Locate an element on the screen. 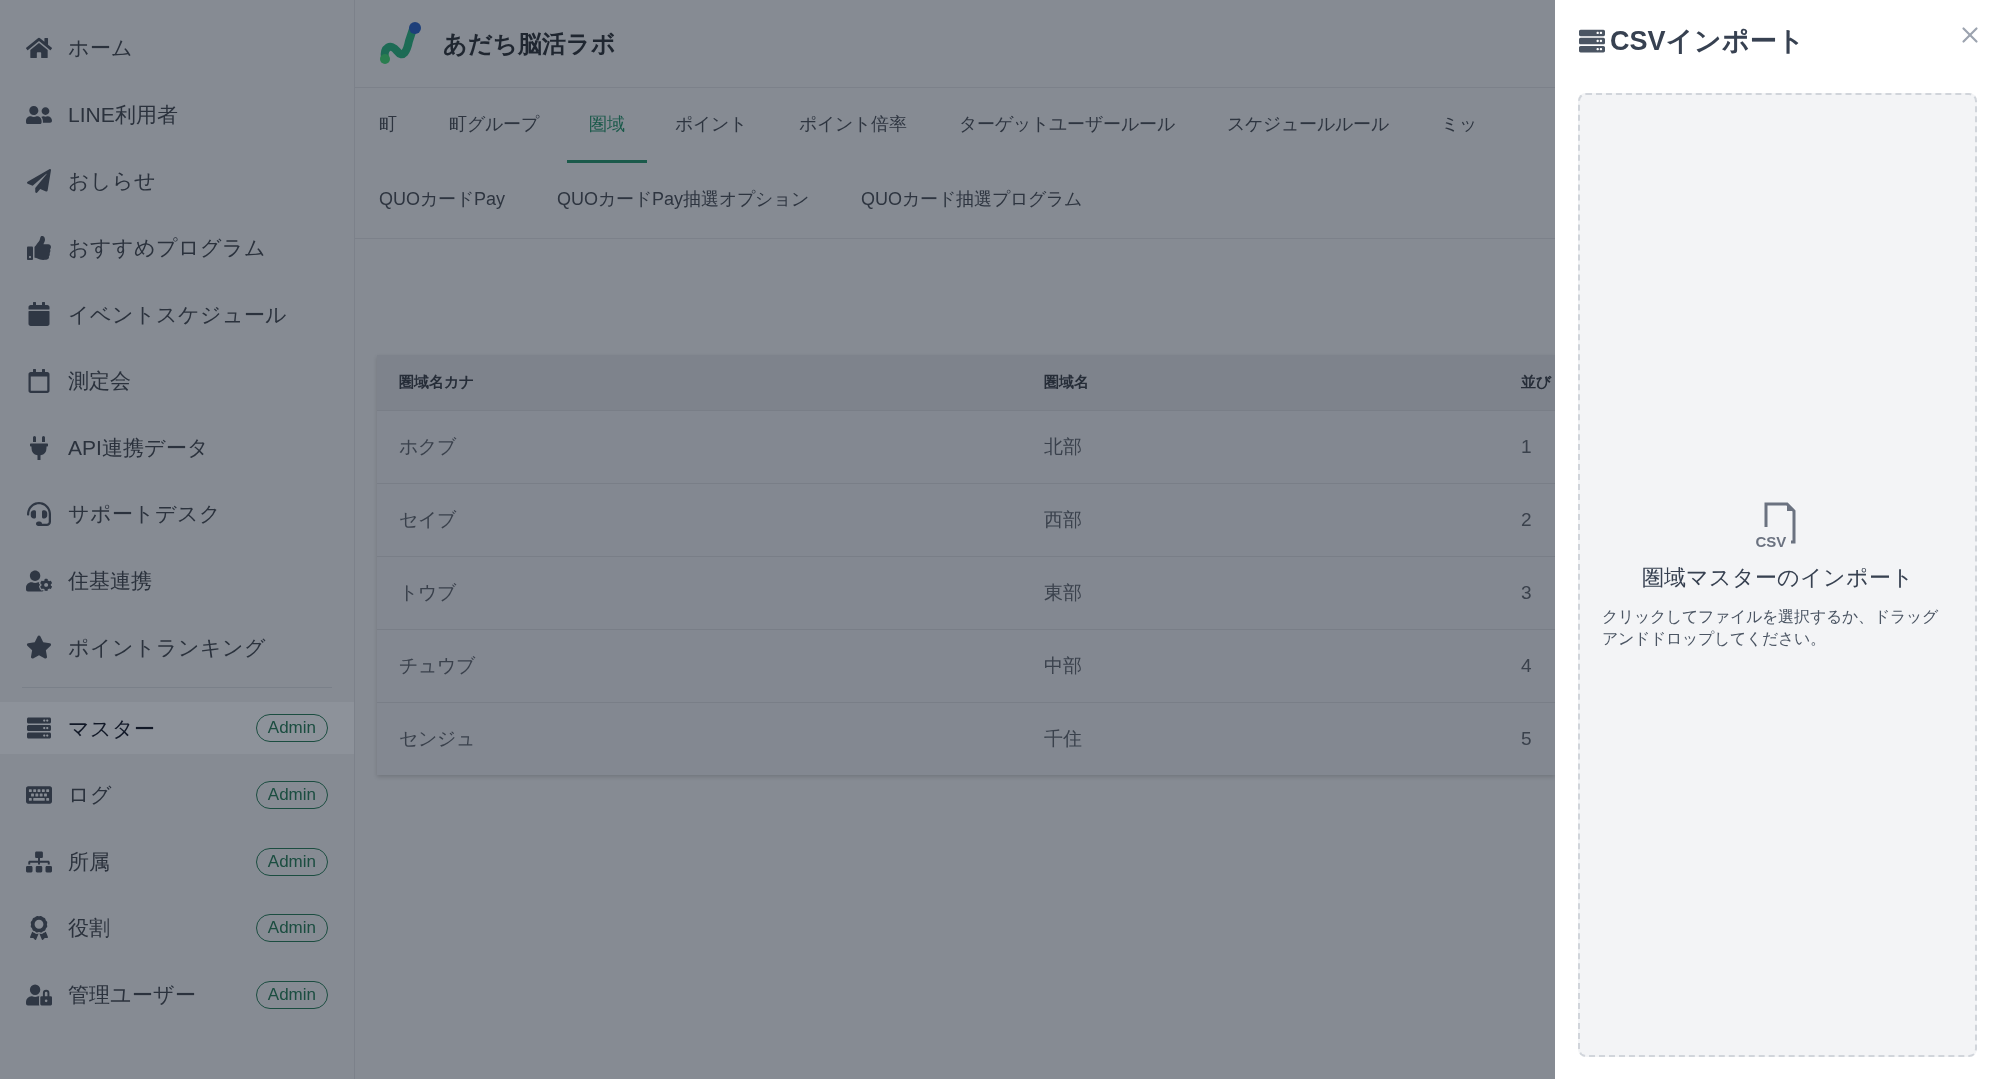 The width and height of the screenshot is (2000, 1079). tab: ポイント倍率 is located at coordinates (853, 125).